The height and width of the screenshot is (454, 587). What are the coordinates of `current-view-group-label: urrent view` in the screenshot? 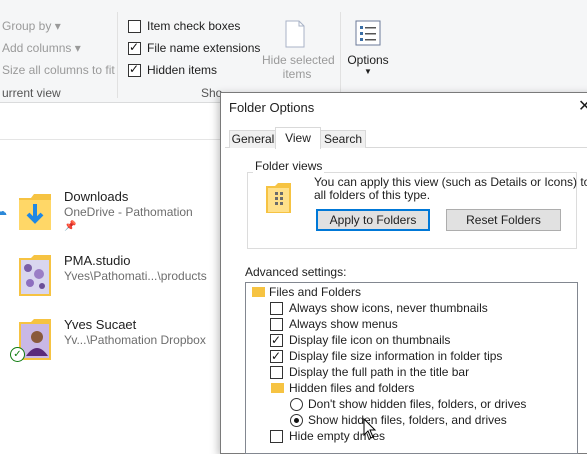 It's located at (31, 93).